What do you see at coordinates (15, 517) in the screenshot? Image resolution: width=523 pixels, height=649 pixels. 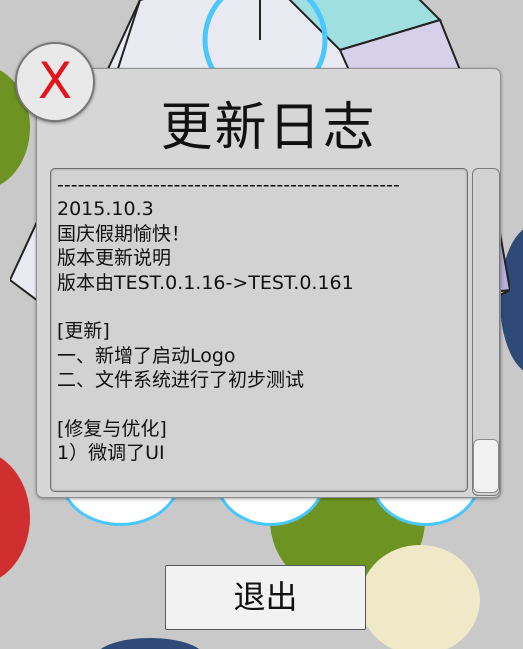 I see `red-circle-left` at bounding box center [15, 517].